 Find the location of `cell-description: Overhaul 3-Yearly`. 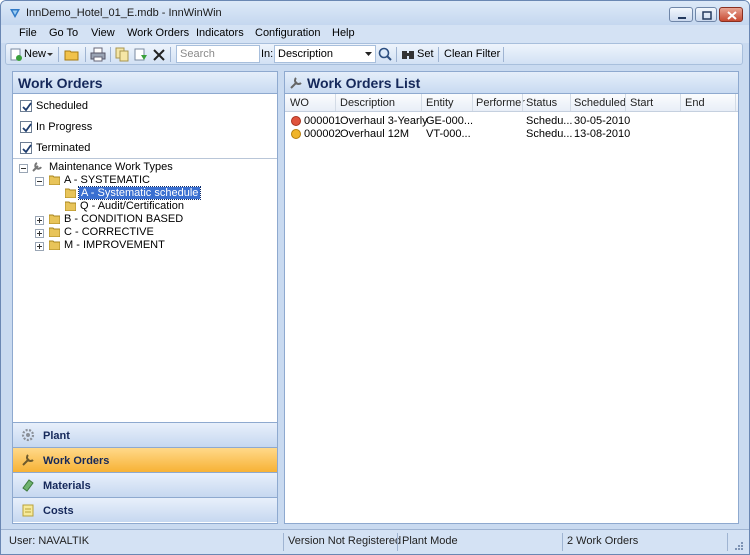

cell-description: Overhaul 3-Yearly is located at coordinates (384, 121).